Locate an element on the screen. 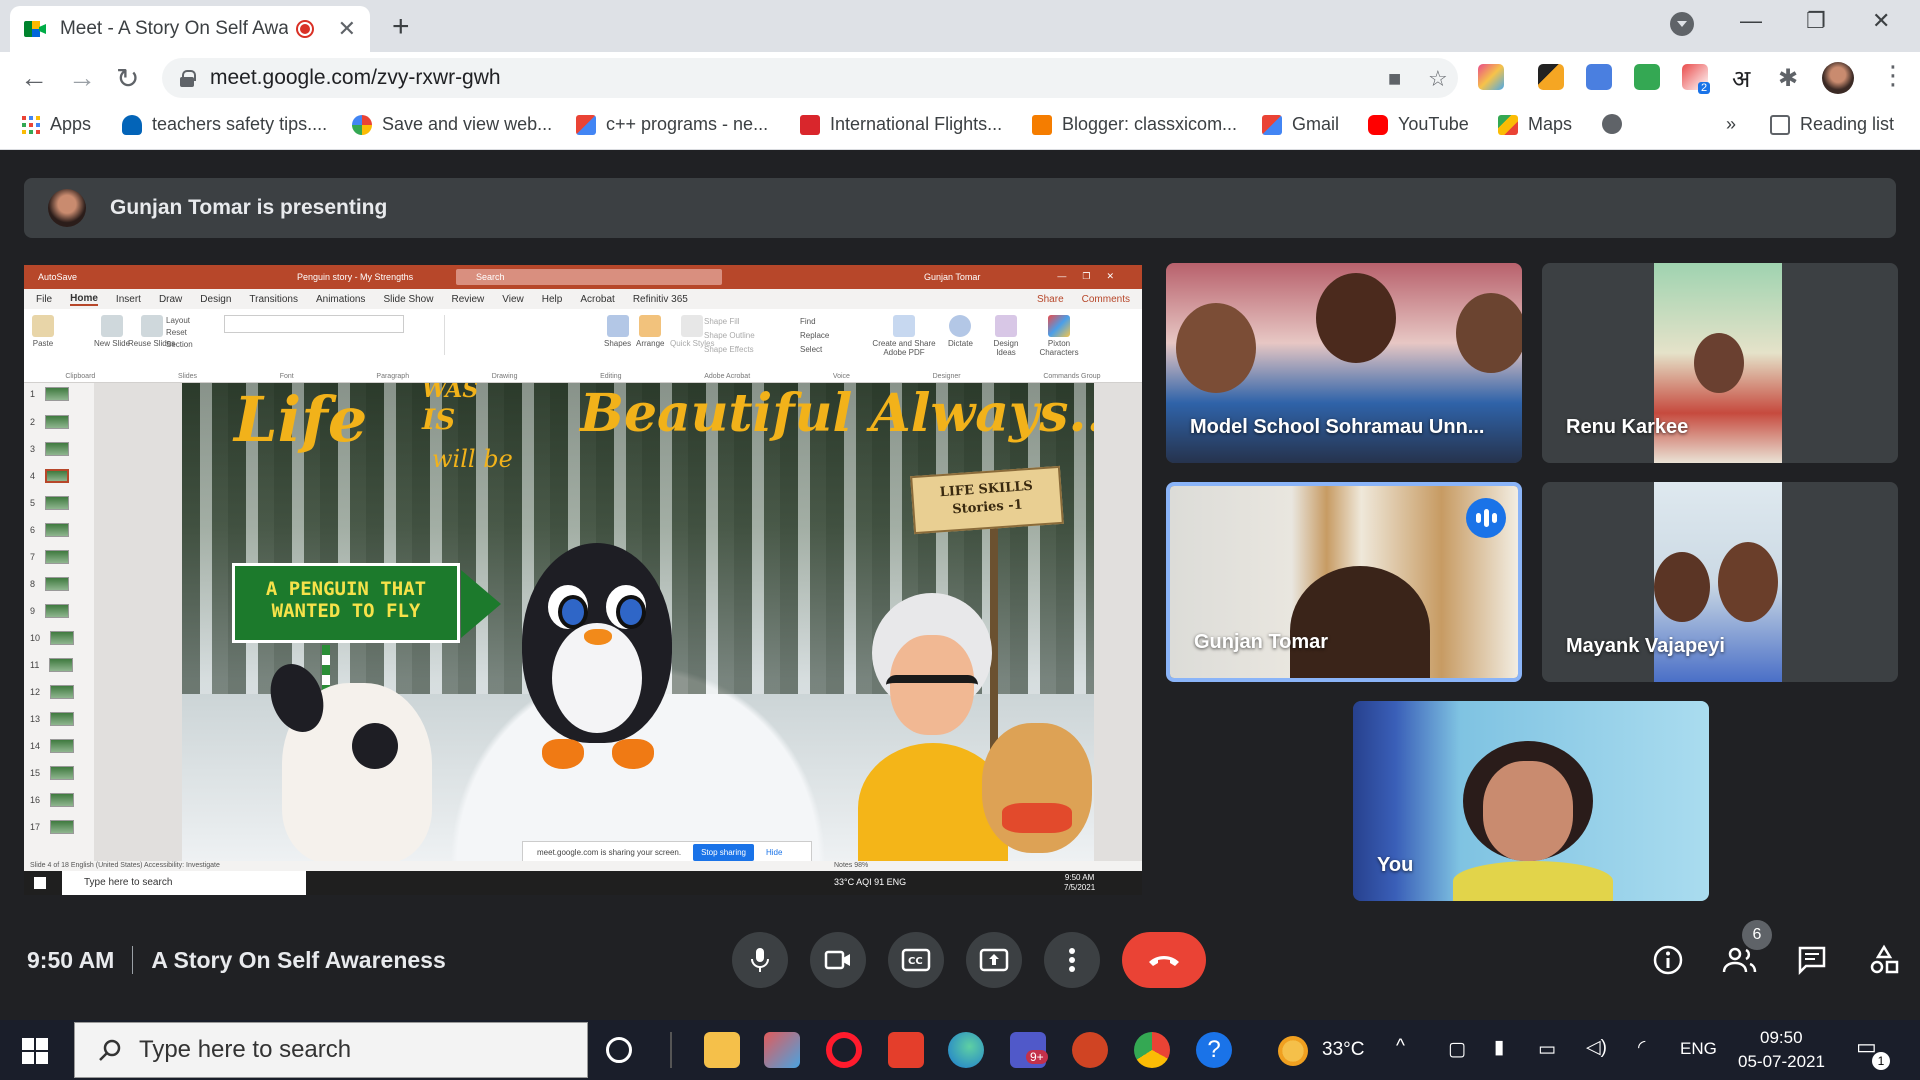 The image size is (1920, 1080). participant-tile-self: You is located at coordinates (1531, 801).